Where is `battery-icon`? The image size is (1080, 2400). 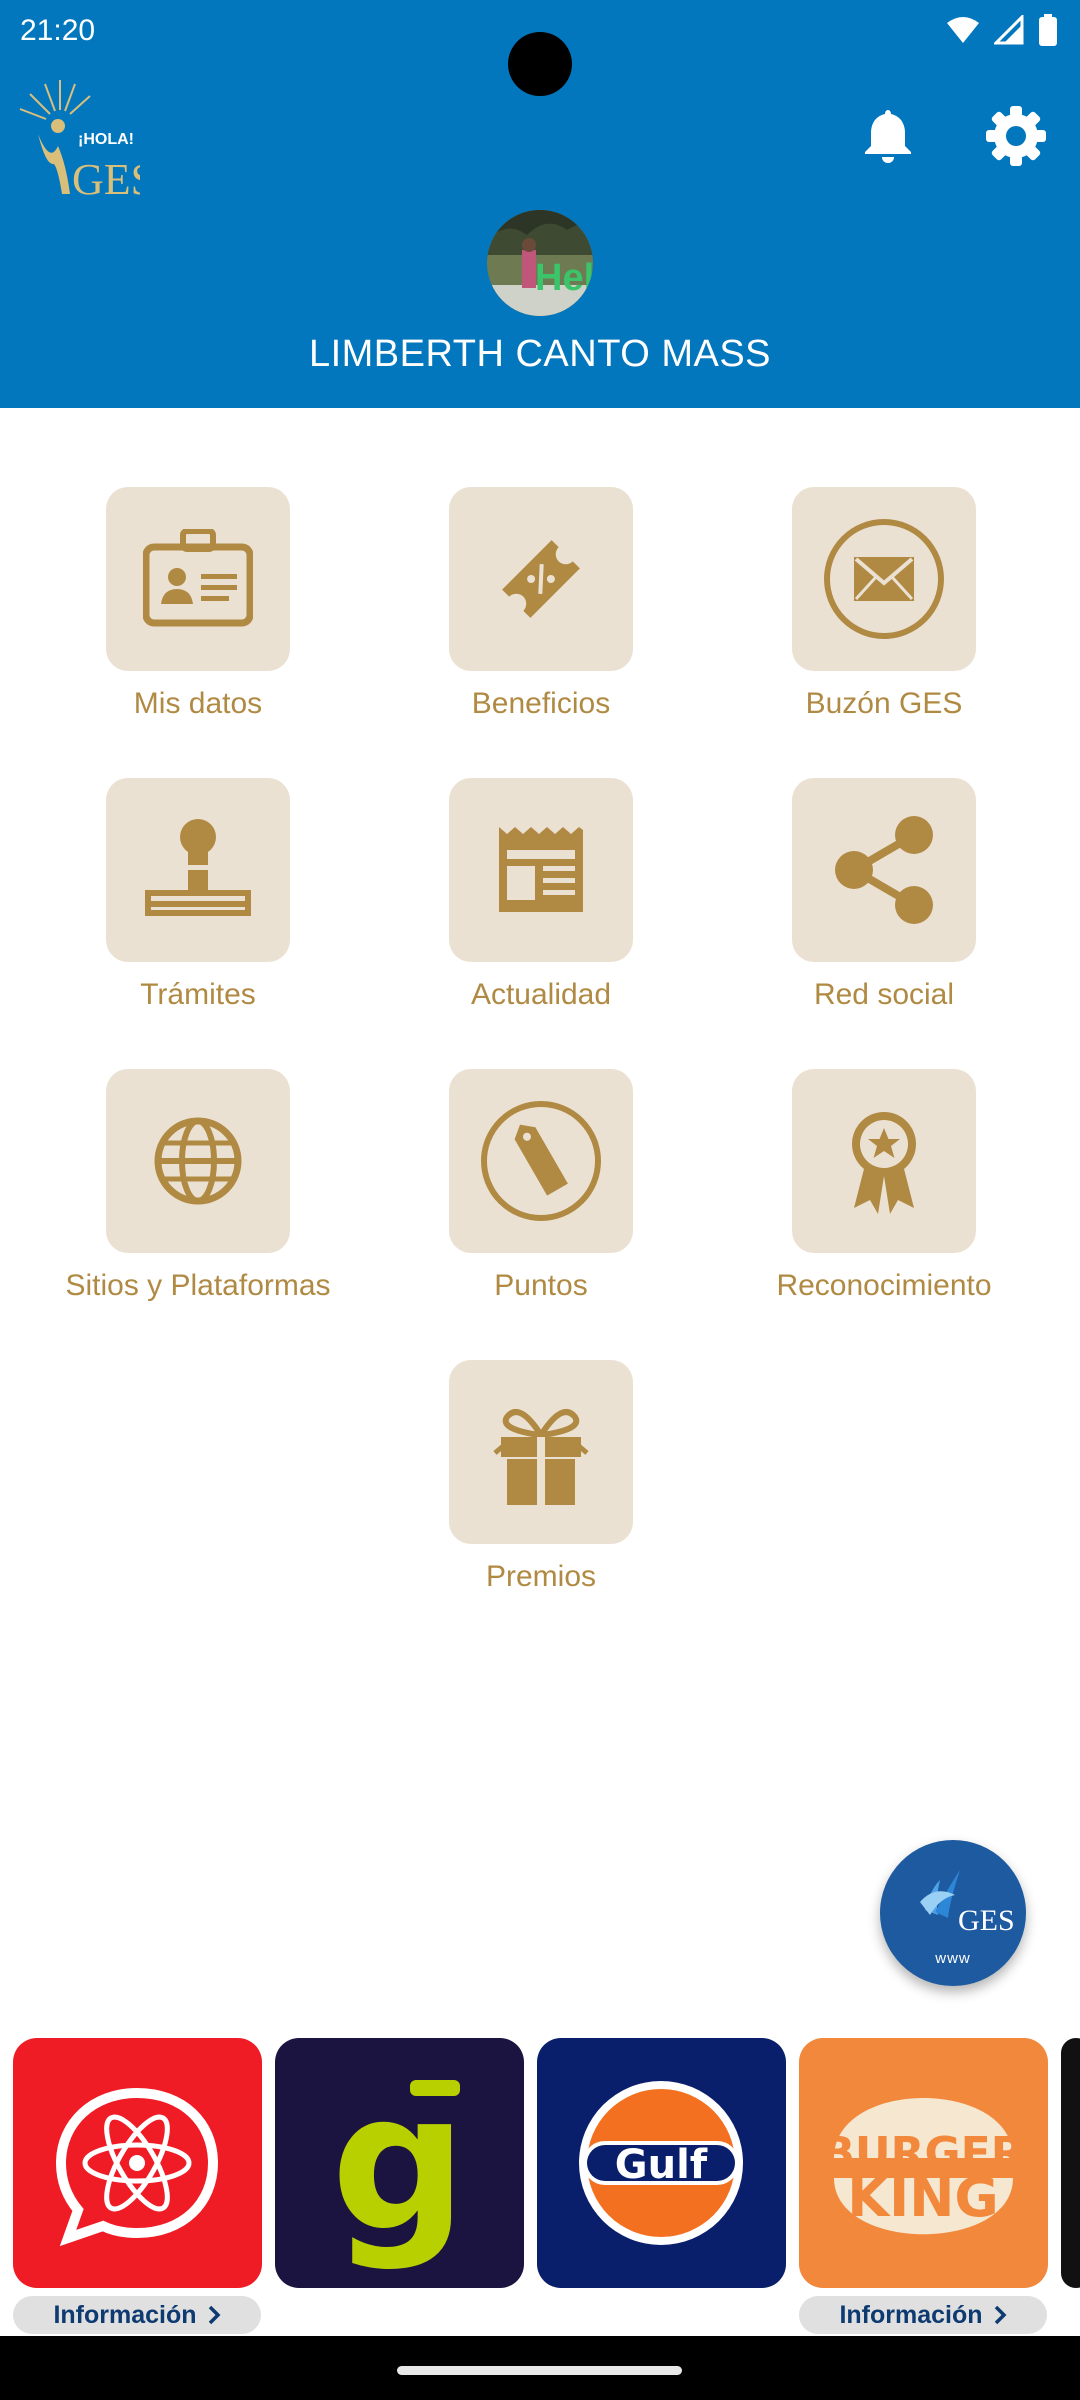
battery-icon is located at coordinates (1048, 30).